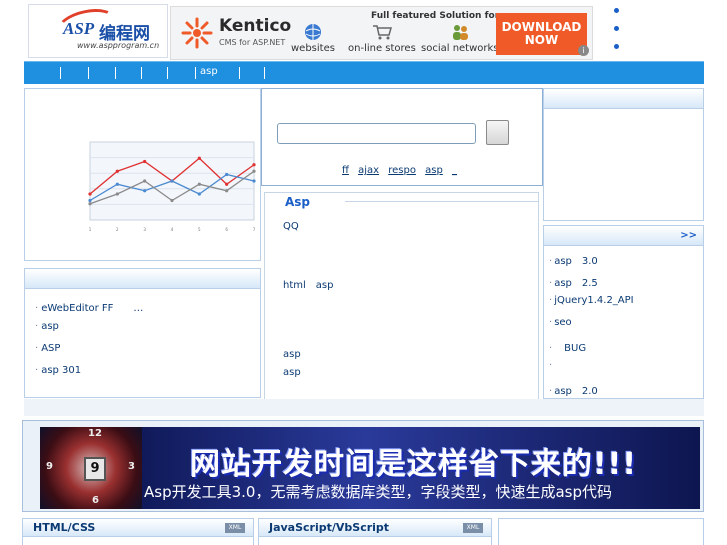 The height and width of the screenshot is (545, 727). What do you see at coordinates (95, 500) in the screenshot?
I see `clock-number: 6` at bounding box center [95, 500].